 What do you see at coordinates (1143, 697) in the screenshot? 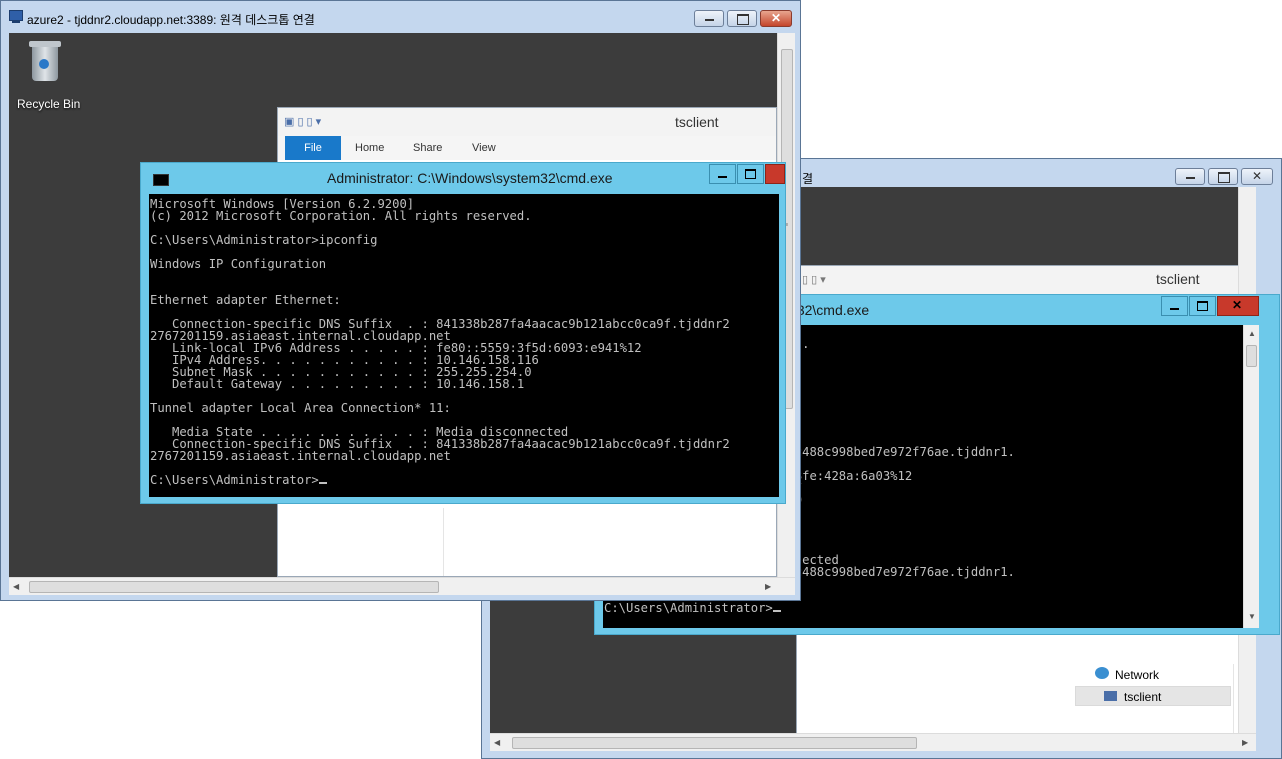
I see `nav-item-label: tsclient` at bounding box center [1143, 697].